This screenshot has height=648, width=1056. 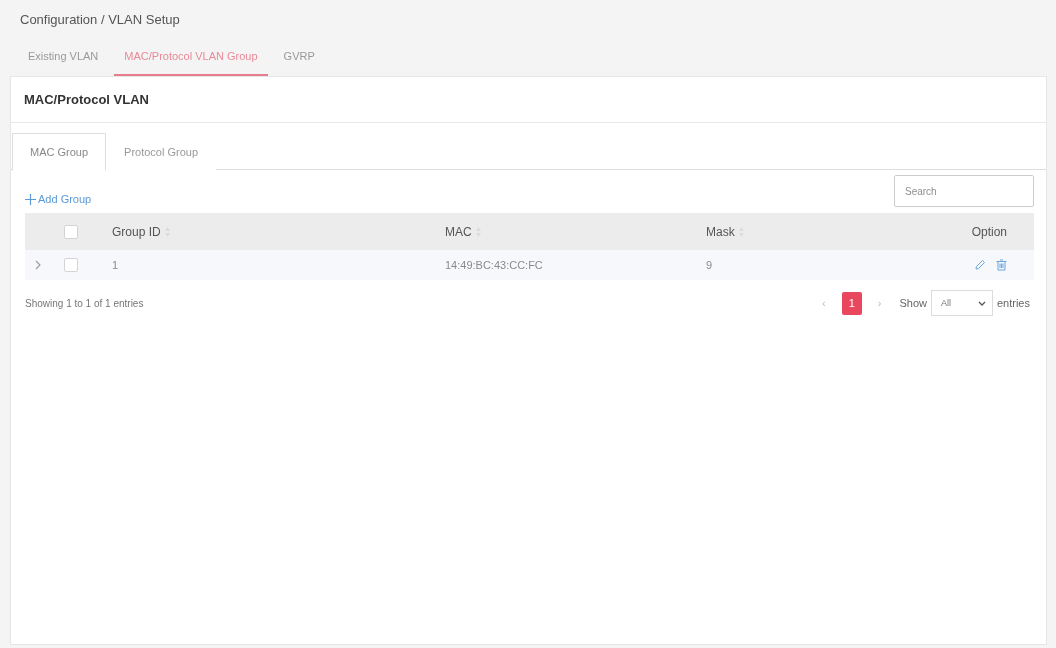 I want to click on page-size-select: All, so click(x=961, y=303).